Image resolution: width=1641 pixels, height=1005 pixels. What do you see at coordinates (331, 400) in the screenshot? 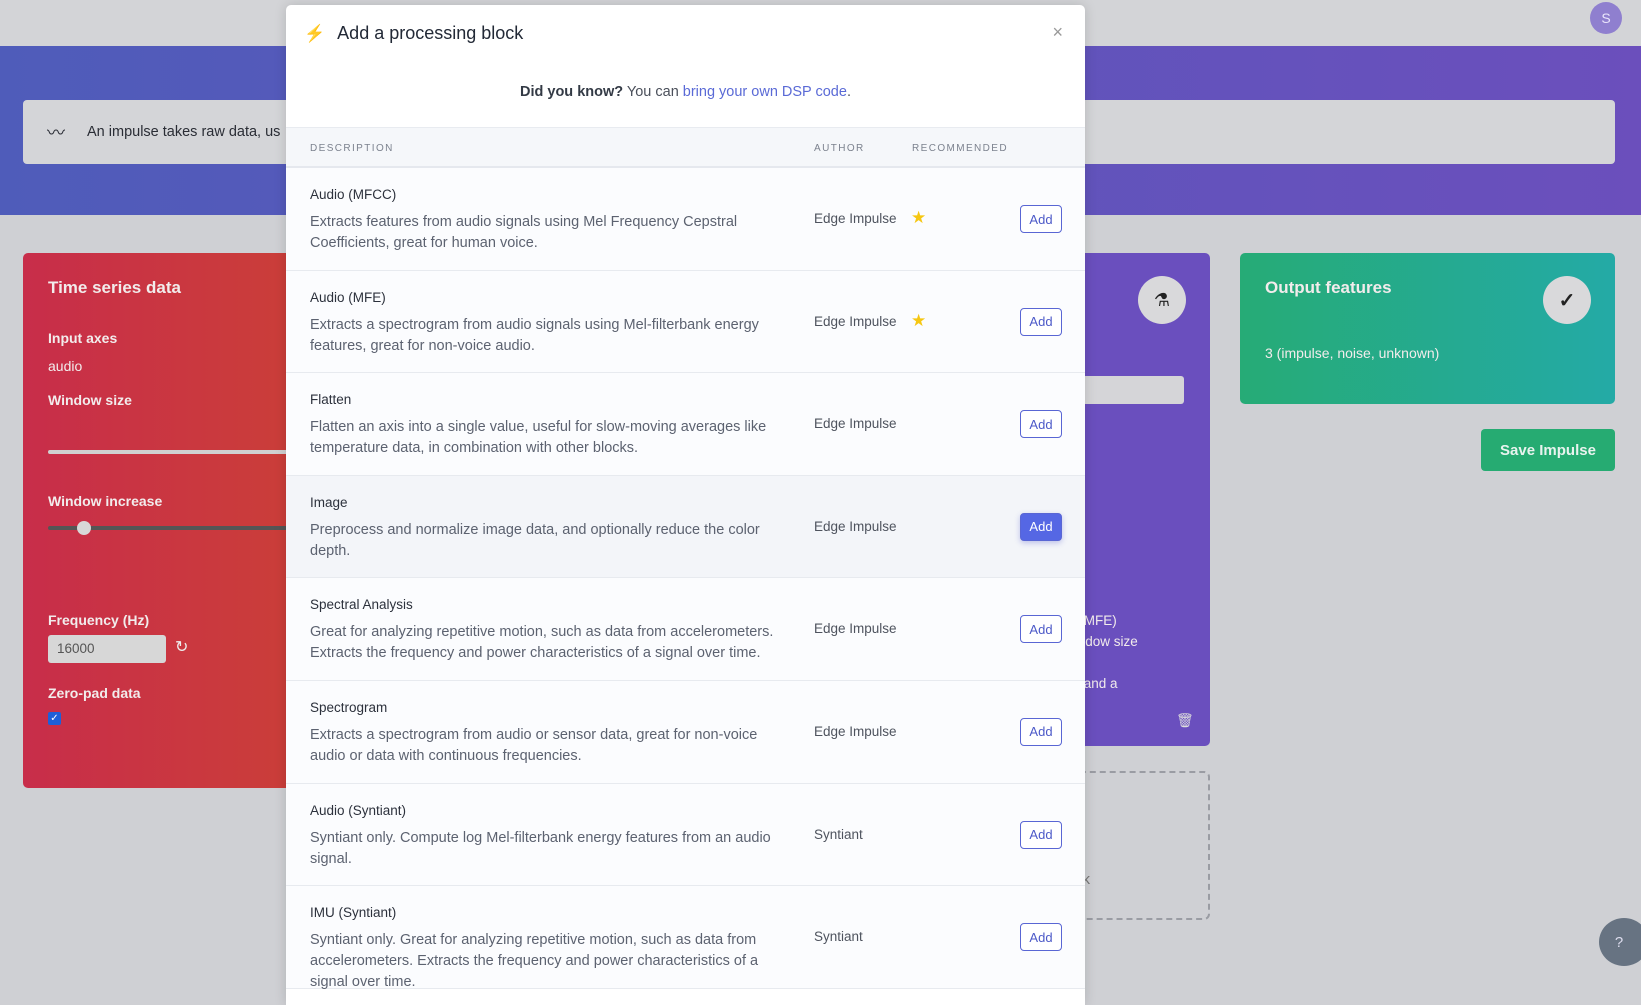
I see `block-name: Flatten` at bounding box center [331, 400].